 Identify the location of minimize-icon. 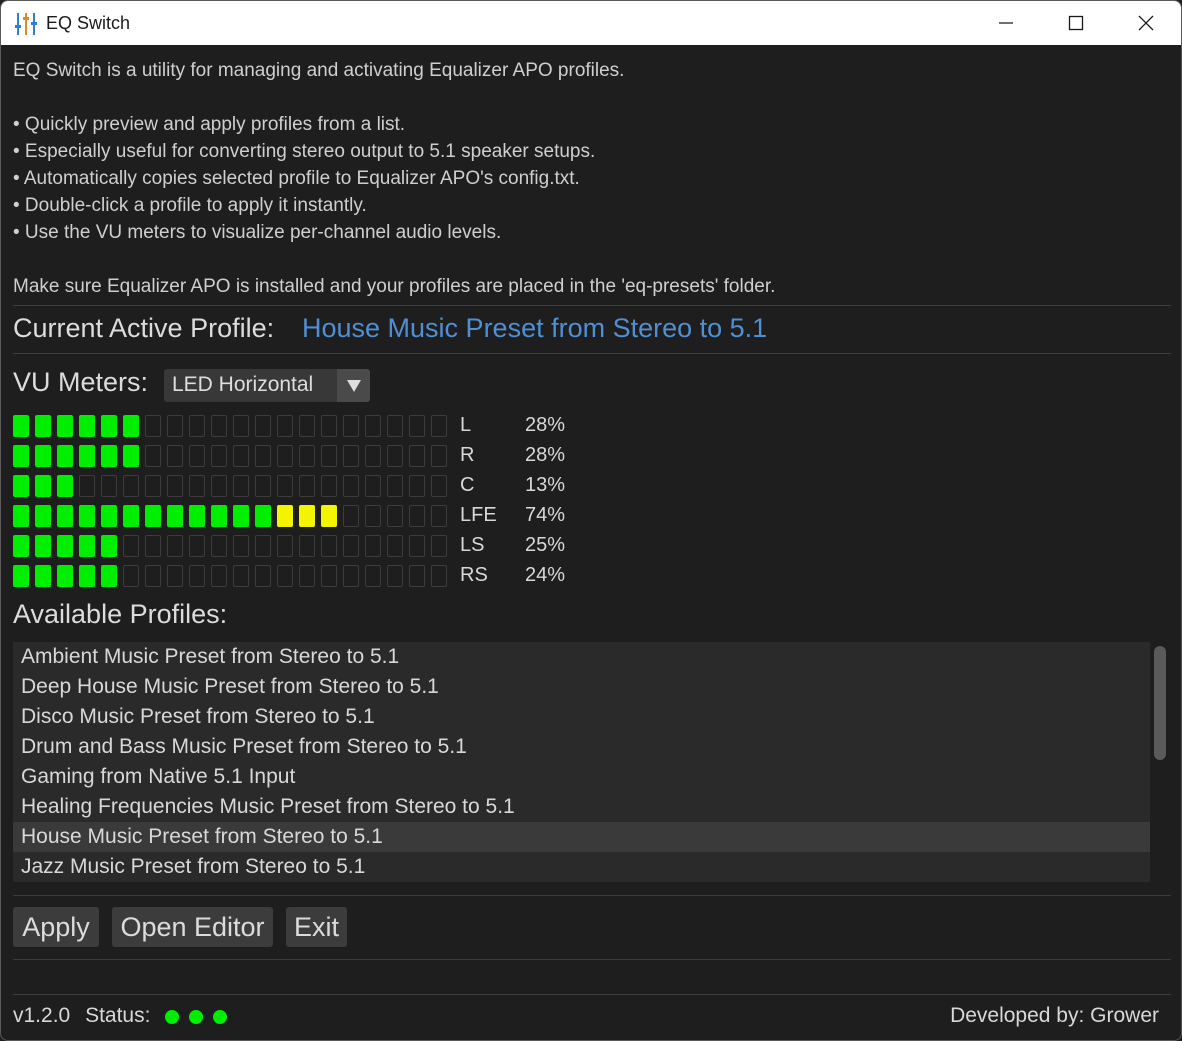
(1006, 23).